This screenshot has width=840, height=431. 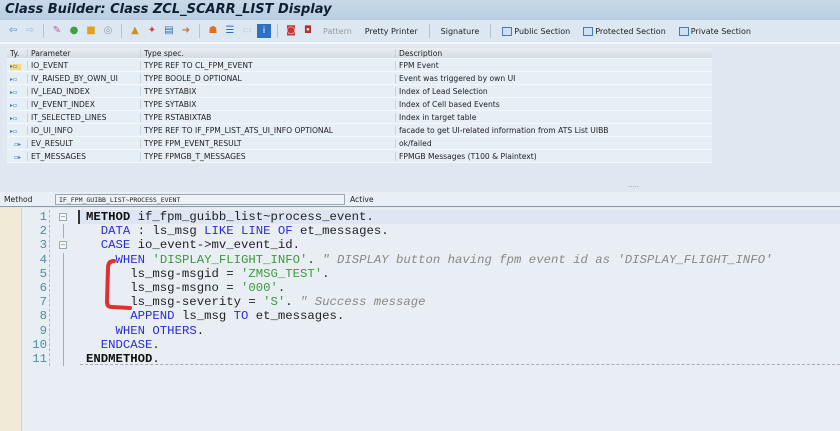 What do you see at coordinates (308, 31) in the screenshot?
I see `session-breakpoint-icon: ◘` at bounding box center [308, 31].